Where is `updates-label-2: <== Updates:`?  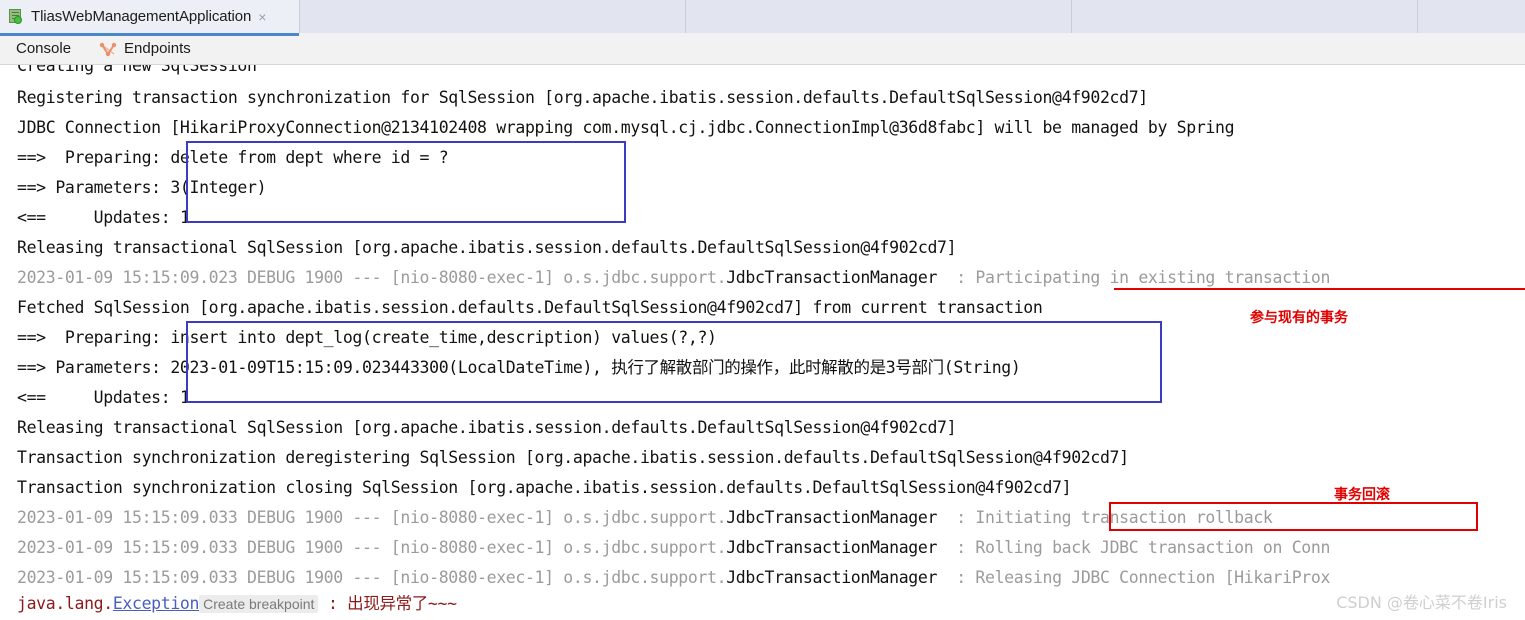
updates-label-2: <== Updates: is located at coordinates (98, 397).